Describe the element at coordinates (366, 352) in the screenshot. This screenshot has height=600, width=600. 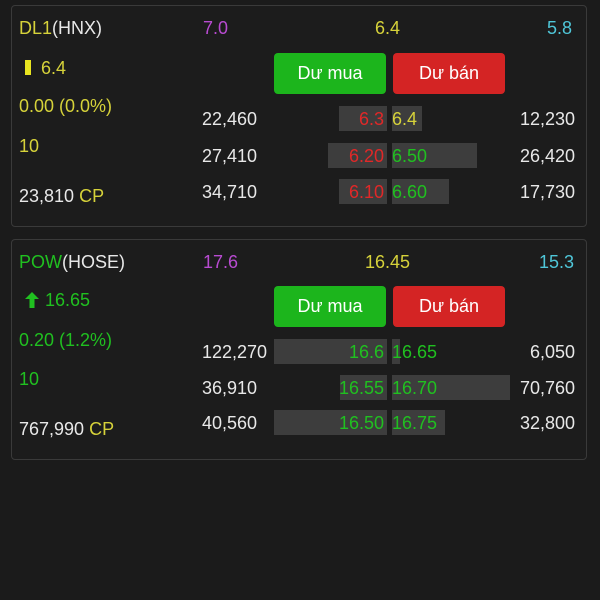
I see `bid-price: 16.6` at that location.